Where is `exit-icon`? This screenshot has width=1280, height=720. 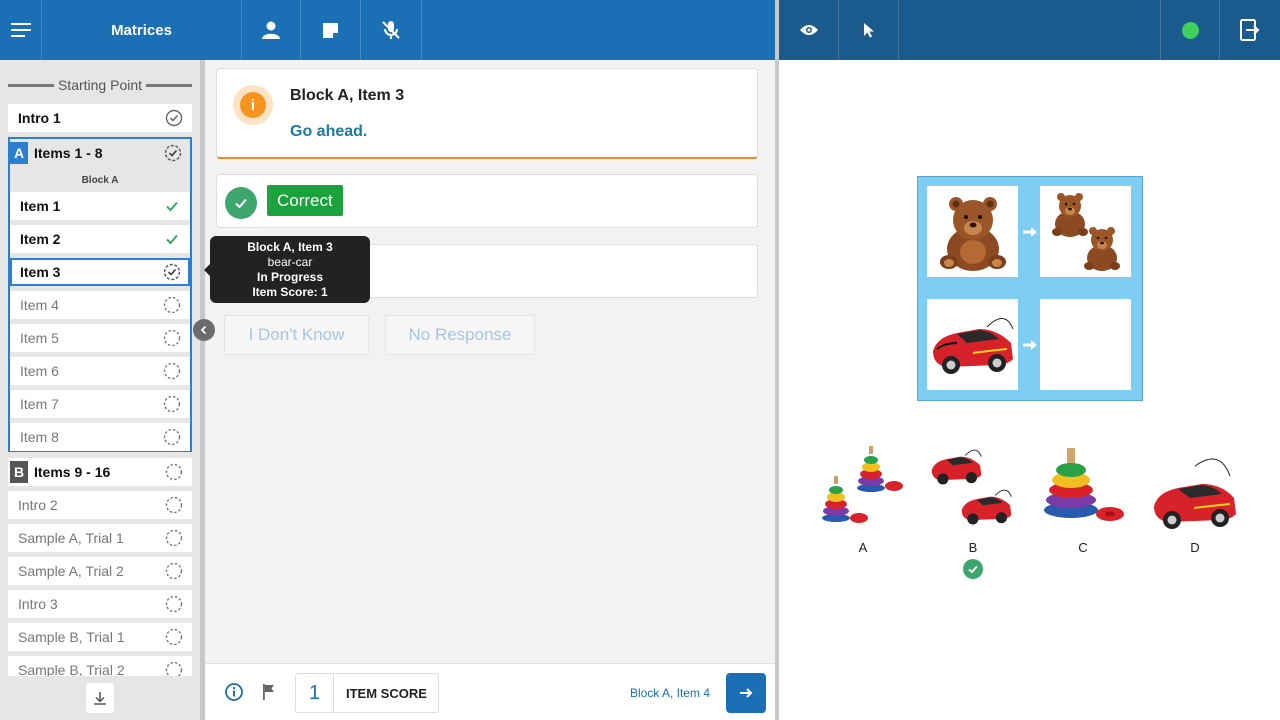 exit-icon is located at coordinates (1250, 30).